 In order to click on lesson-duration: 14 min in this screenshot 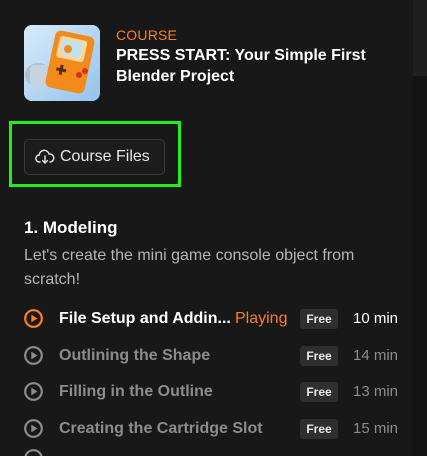, I will do `click(376, 355)`.